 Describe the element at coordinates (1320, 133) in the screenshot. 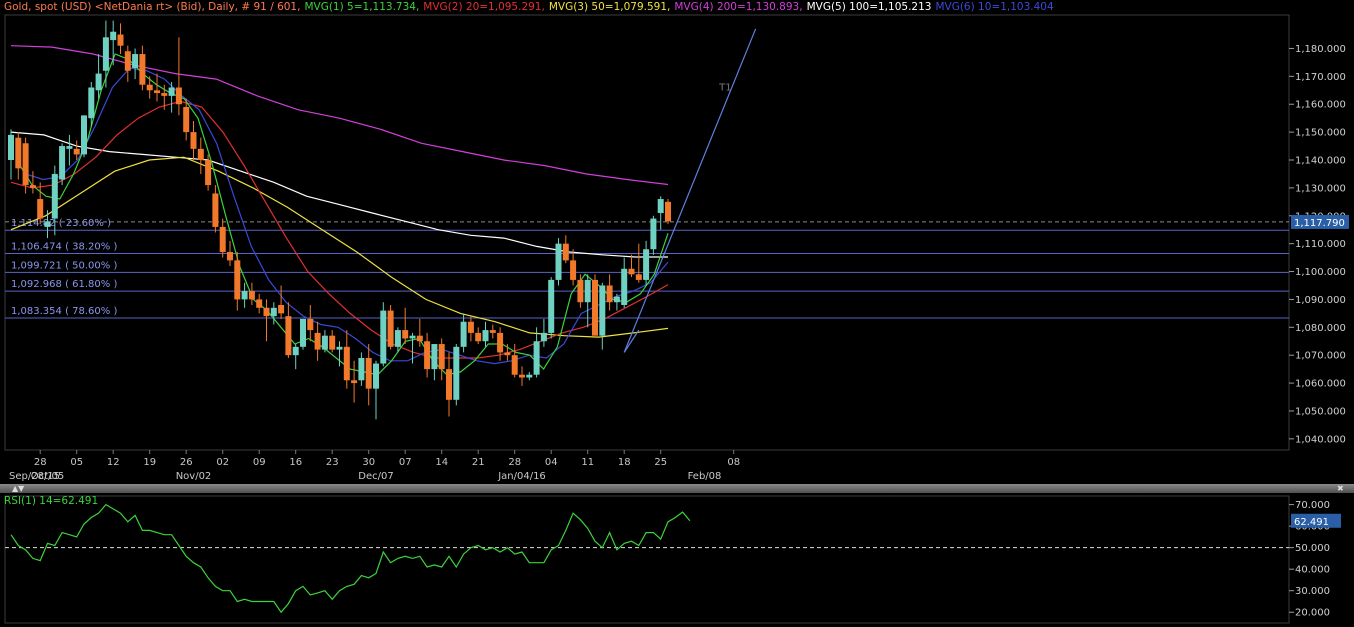

I see `price-axis-label: 1,150.000` at that location.